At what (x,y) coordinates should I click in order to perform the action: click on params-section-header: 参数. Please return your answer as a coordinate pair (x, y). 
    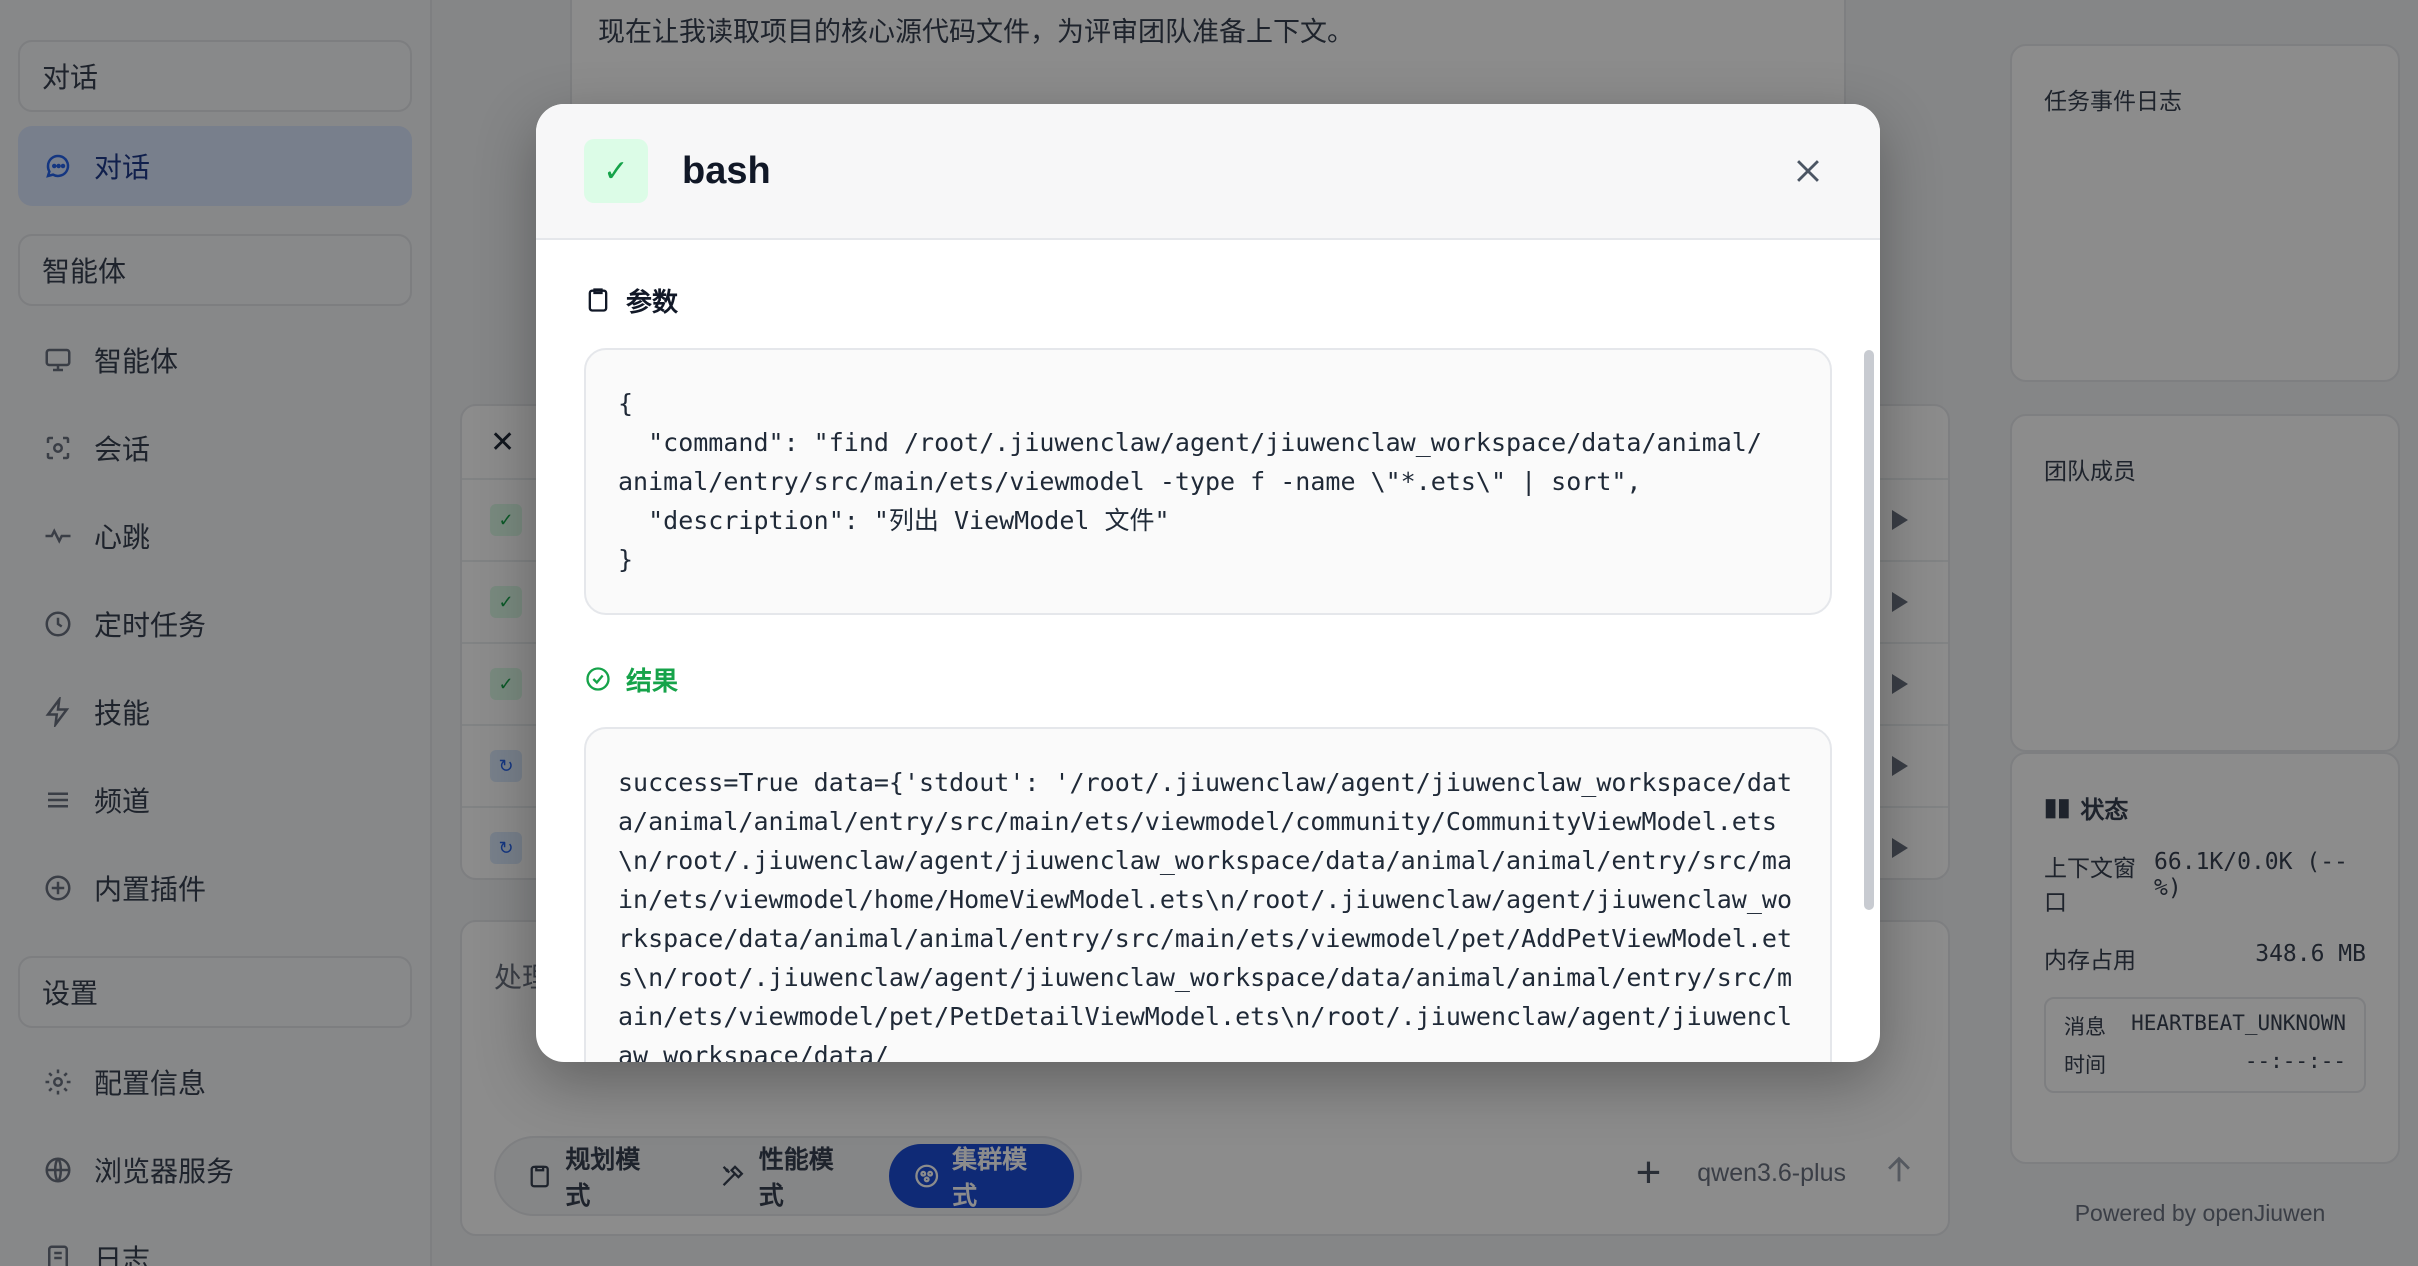
    Looking at the image, I should click on (1208, 300).